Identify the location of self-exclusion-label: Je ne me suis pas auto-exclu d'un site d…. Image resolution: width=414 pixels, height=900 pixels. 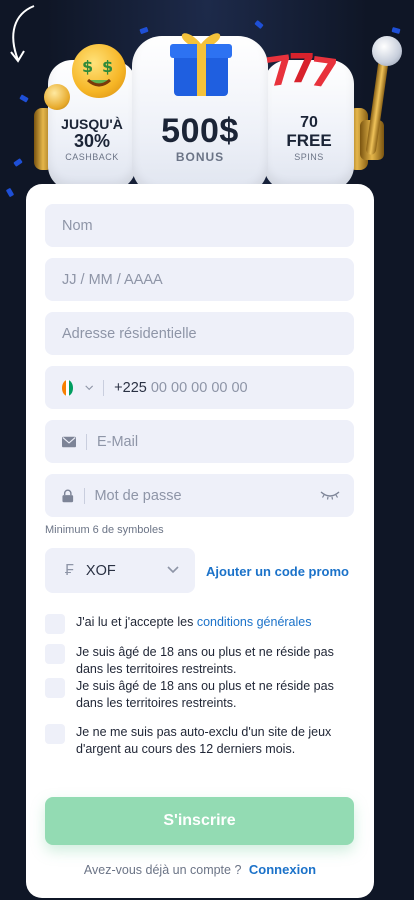
(204, 740).